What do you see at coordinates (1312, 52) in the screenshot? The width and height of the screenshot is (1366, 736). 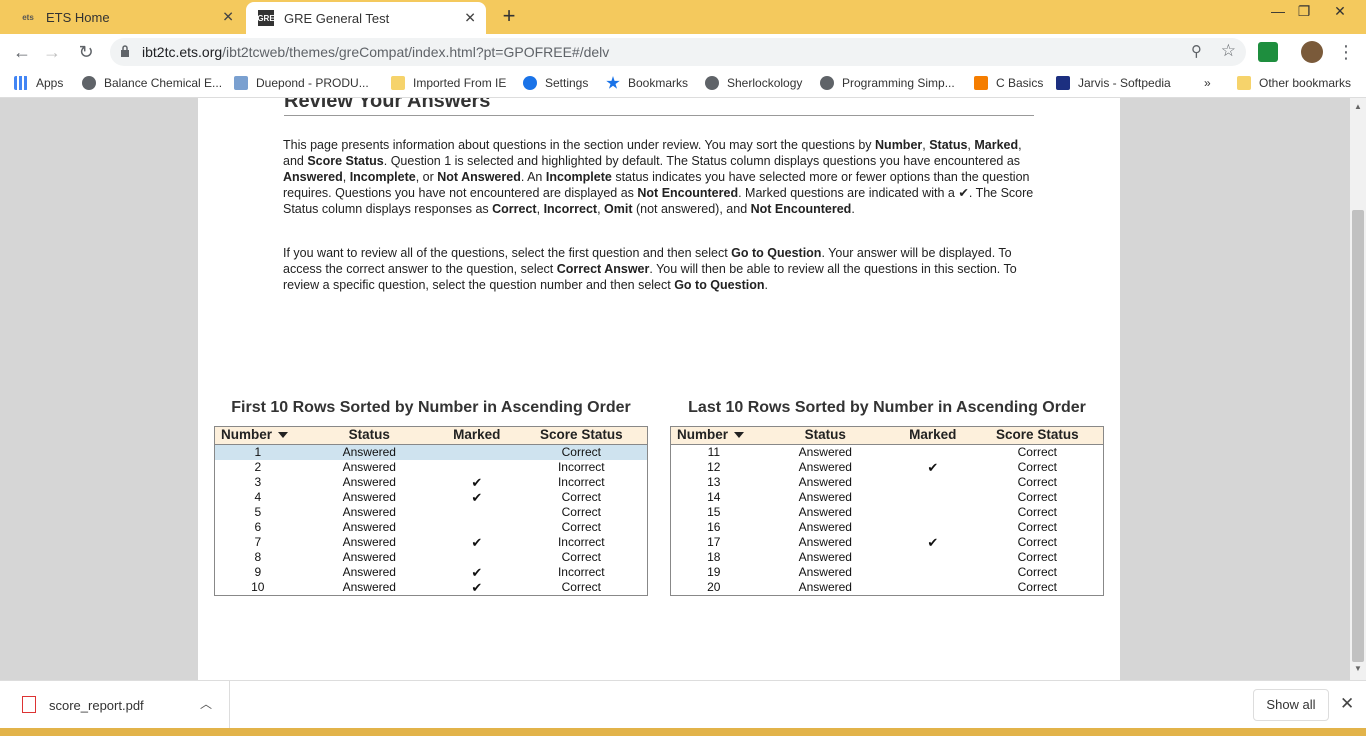 I see `avatar` at bounding box center [1312, 52].